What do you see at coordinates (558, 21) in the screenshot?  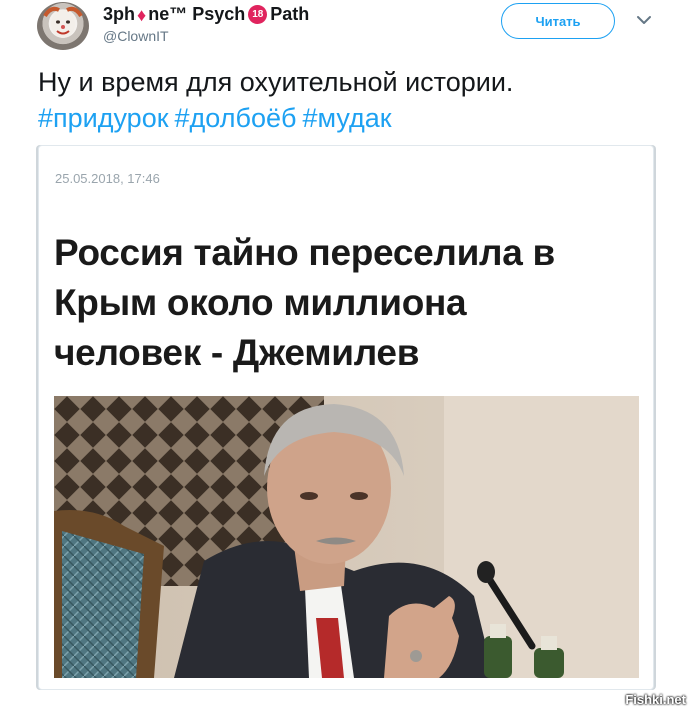 I see `follow-button: Читать` at bounding box center [558, 21].